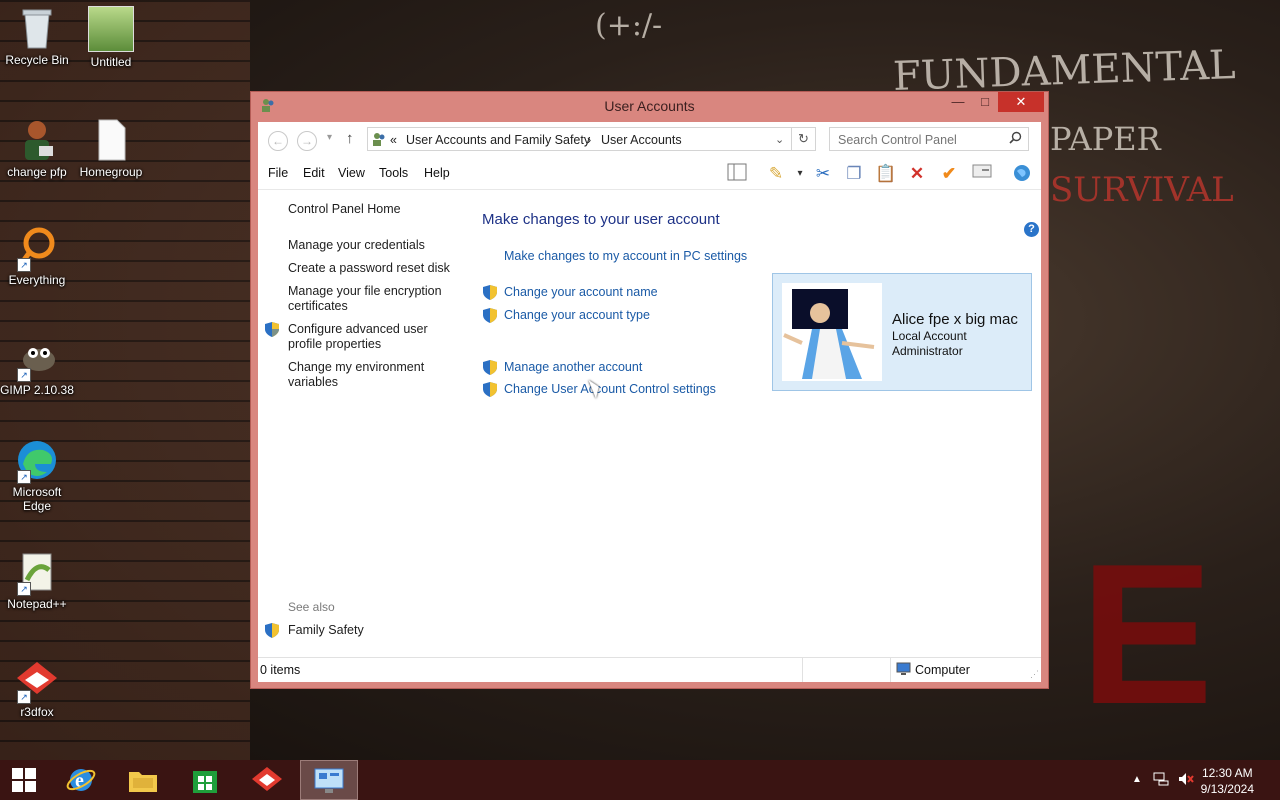 The height and width of the screenshot is (800, 1280). I want to click on desktop-icon-r3dfox: ↗ r3dfox, so click(37, 688).